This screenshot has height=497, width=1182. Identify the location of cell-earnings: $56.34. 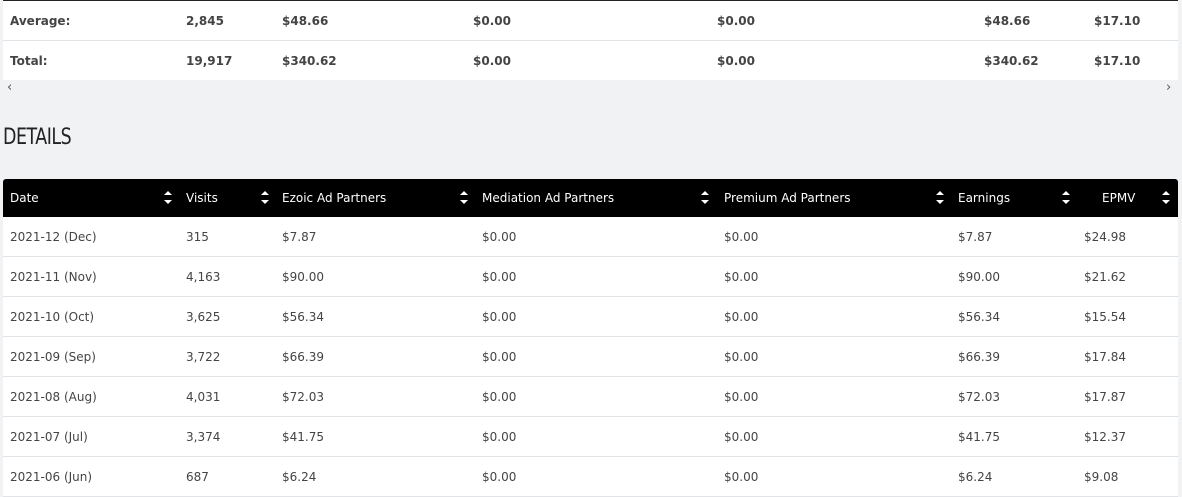
(979, 317).